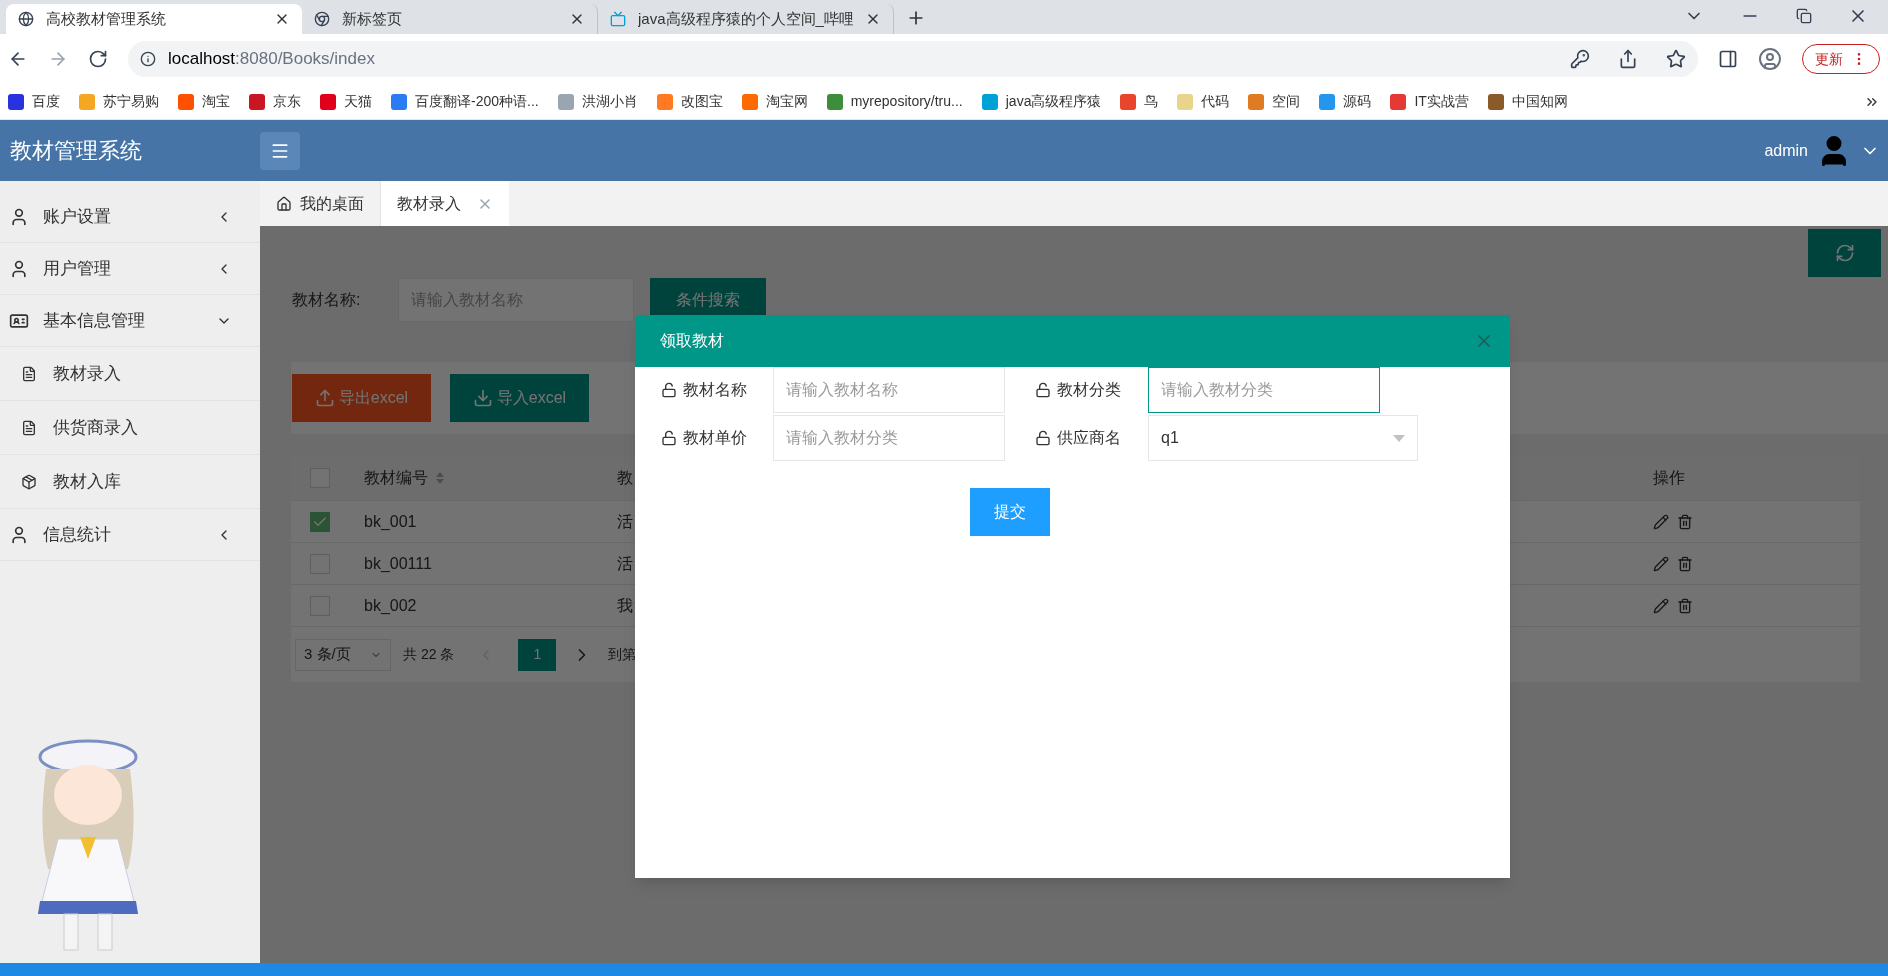 The image size is (1888, 976). Describe the element at coordinates (148, 59) in the screenshot. I see `info-icon` at that location.